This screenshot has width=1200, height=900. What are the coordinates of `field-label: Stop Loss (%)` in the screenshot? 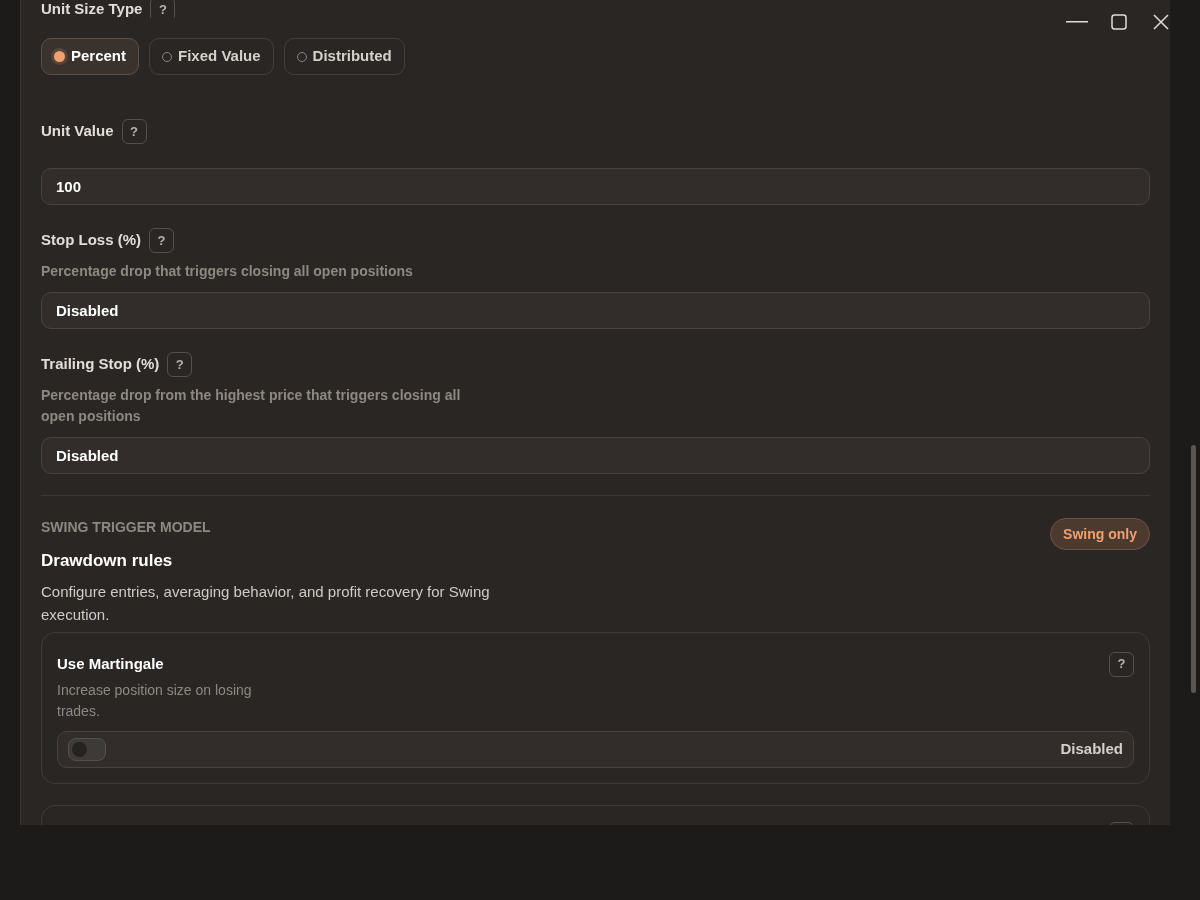 It's located at (91, 240).